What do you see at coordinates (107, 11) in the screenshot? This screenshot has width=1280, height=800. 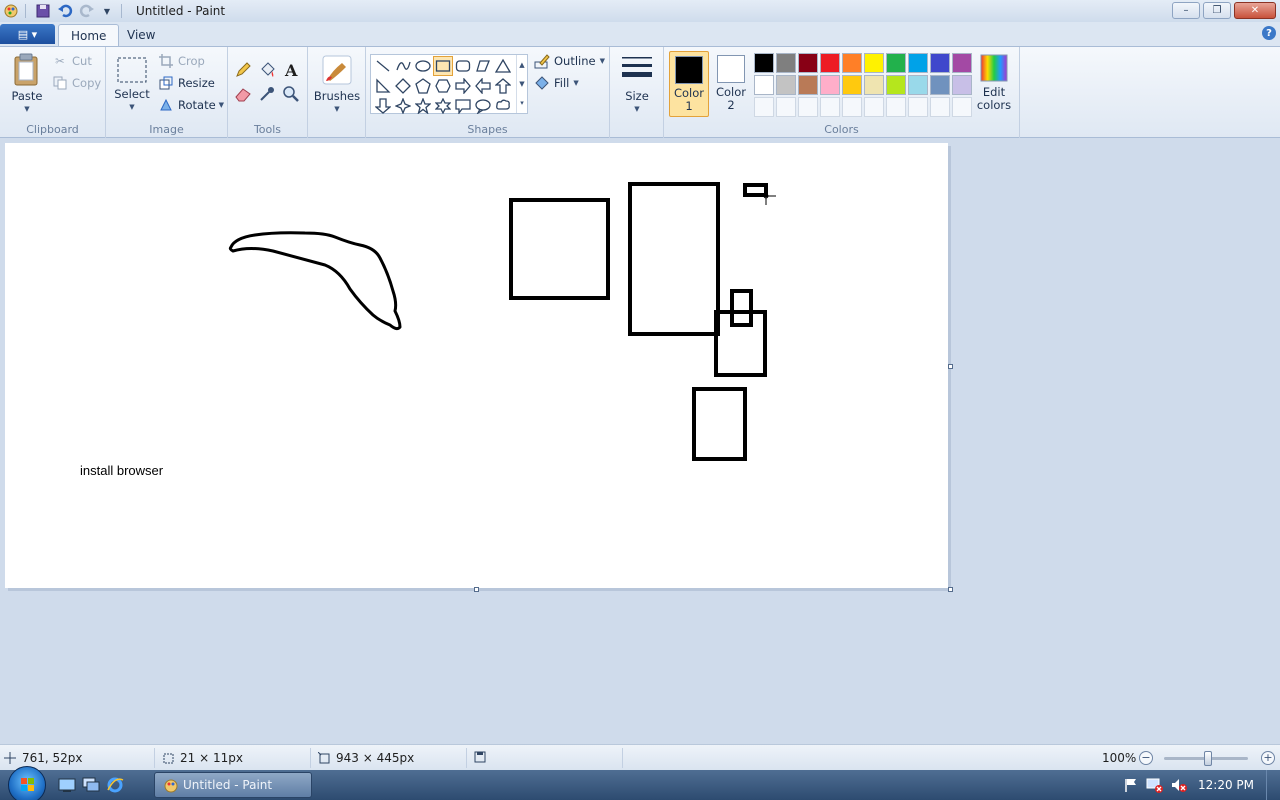 I see `customize-quick-access-icon: ▼` at bounding box center [107, 11].